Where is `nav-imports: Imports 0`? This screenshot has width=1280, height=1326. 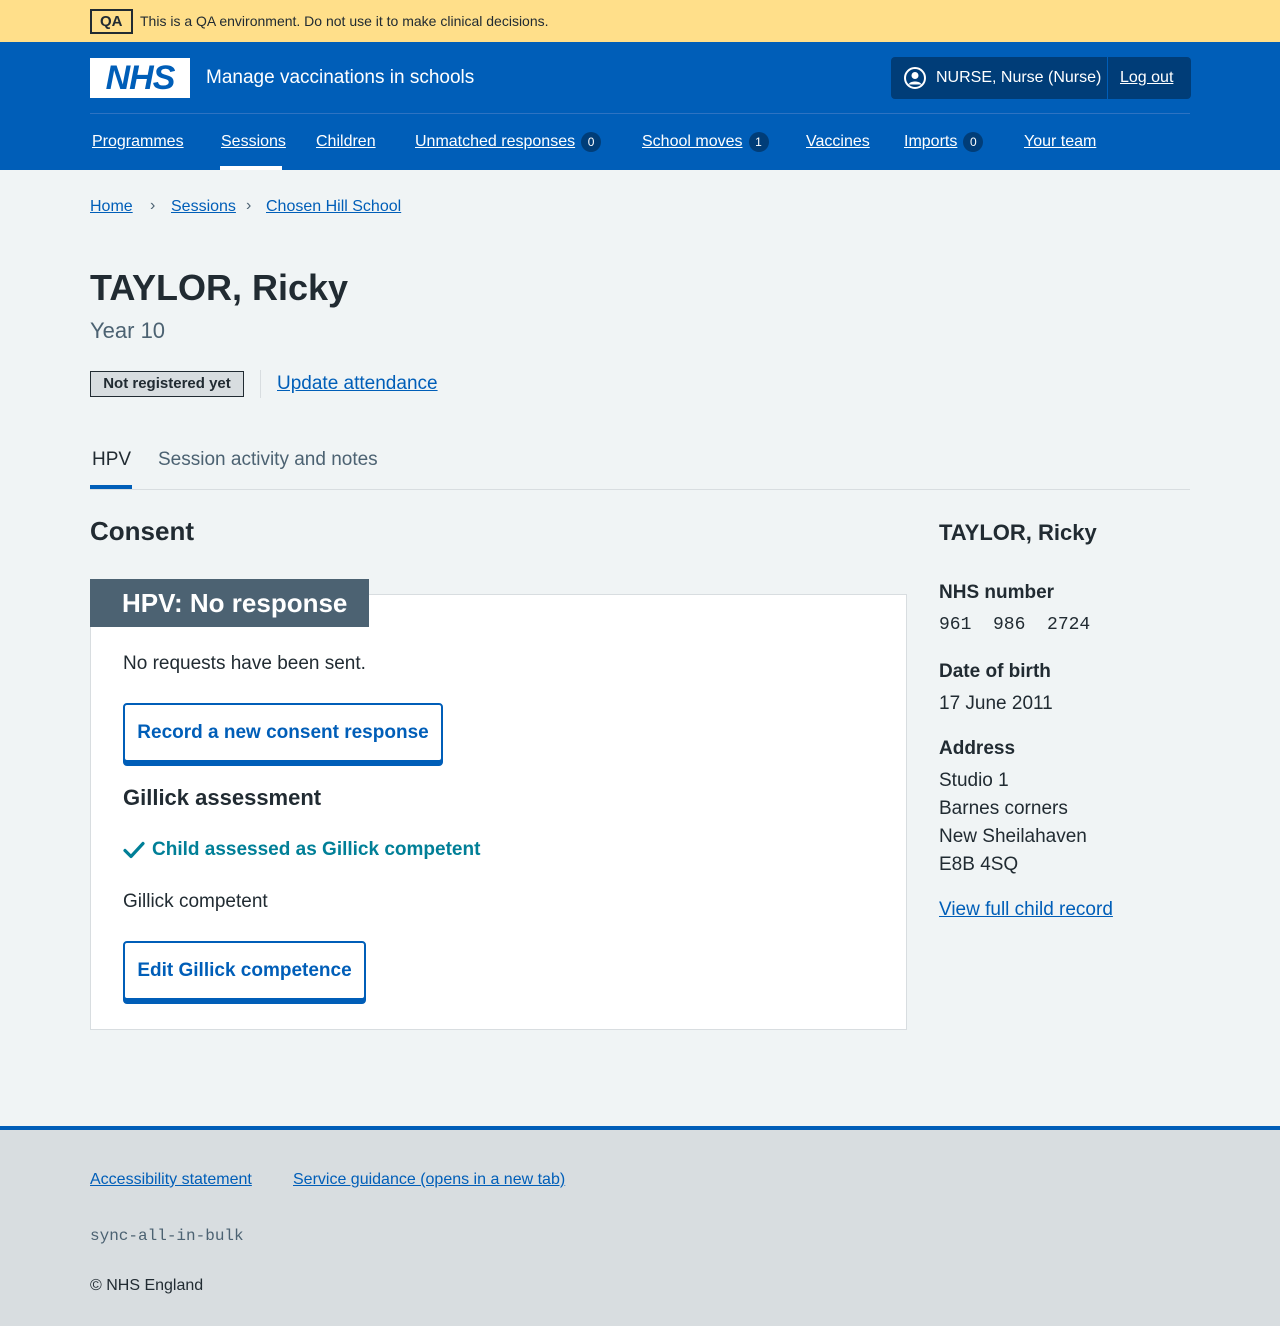
nav-imports: Imports 0 is located at coordinates (944, 142).